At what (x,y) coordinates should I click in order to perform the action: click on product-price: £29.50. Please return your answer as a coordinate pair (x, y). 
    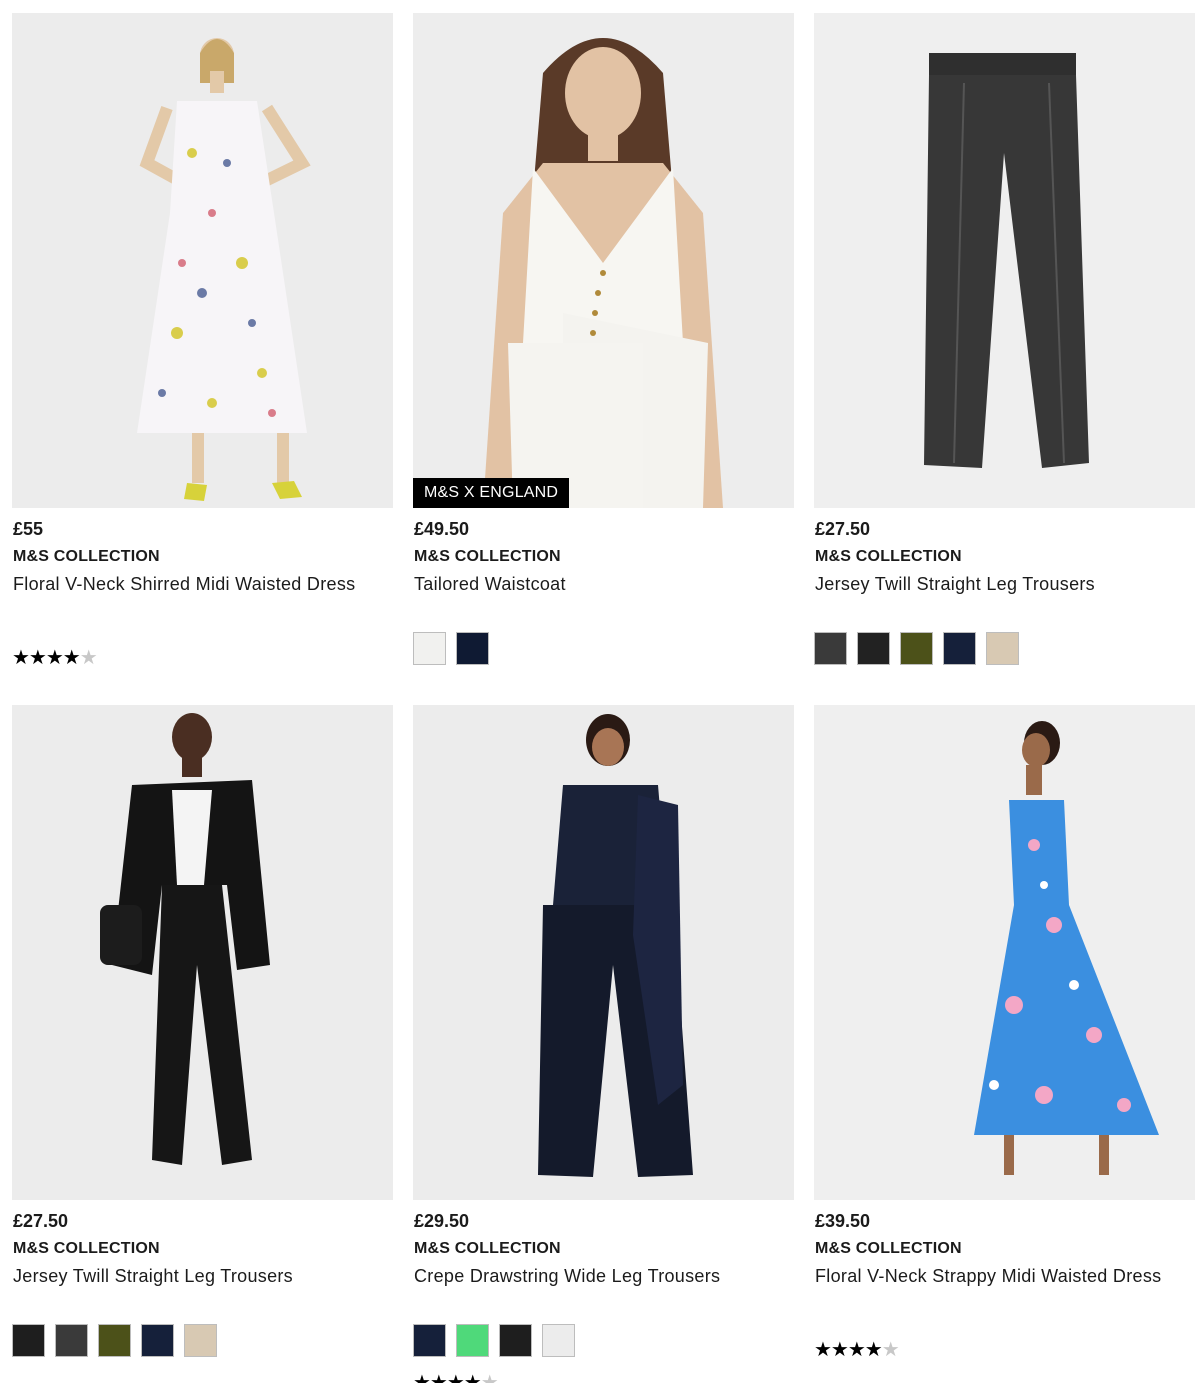
    Looking at the image, I should click on (442, 1221).